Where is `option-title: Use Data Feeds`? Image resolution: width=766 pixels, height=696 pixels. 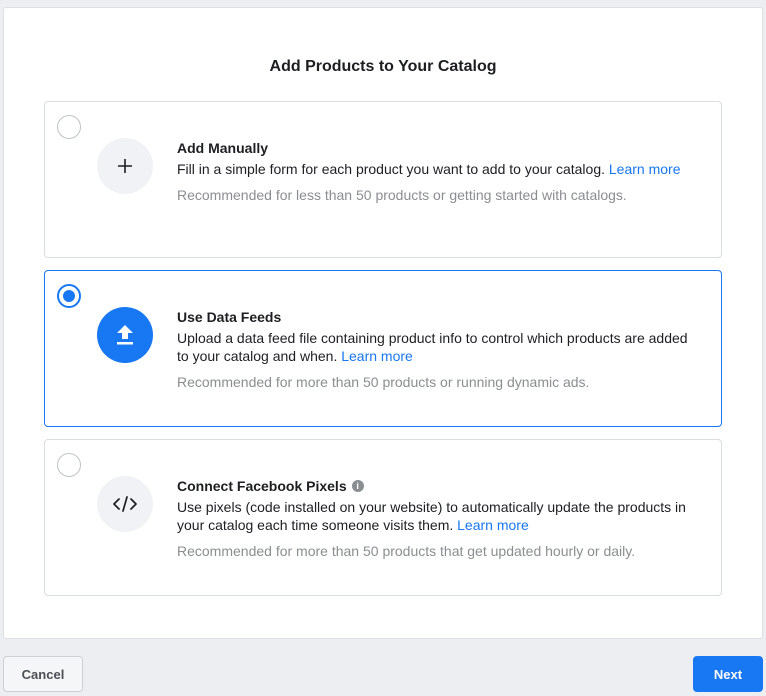
option-title: Use Data Feeds is located at coordinates (229, 317).